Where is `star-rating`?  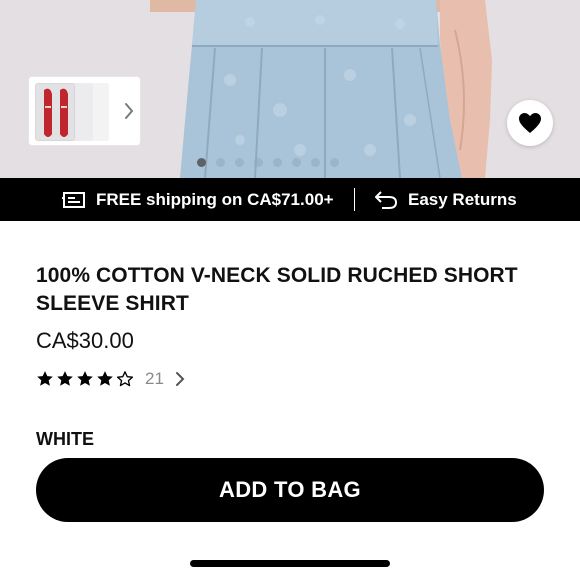 star-rating is located at coordinates (85, 379).